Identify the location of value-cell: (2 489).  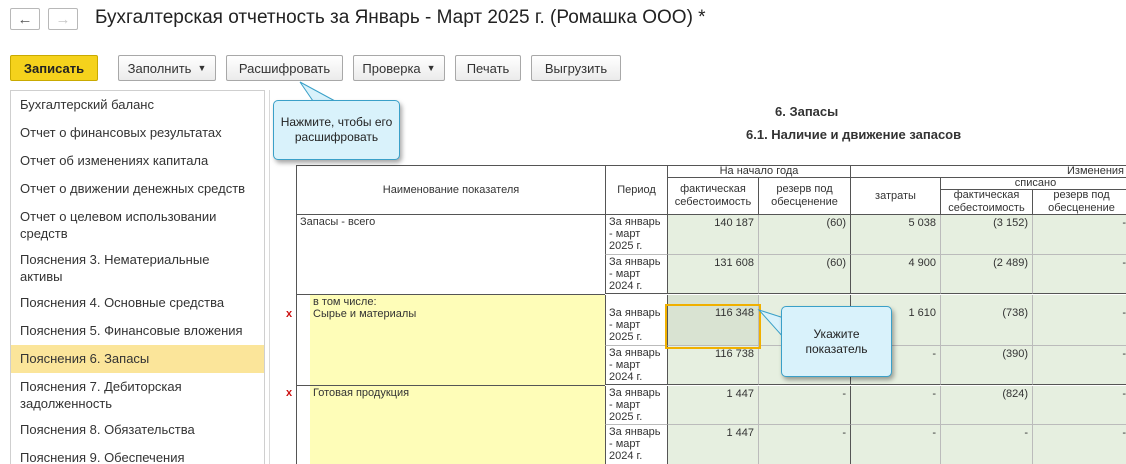
(986, 274).